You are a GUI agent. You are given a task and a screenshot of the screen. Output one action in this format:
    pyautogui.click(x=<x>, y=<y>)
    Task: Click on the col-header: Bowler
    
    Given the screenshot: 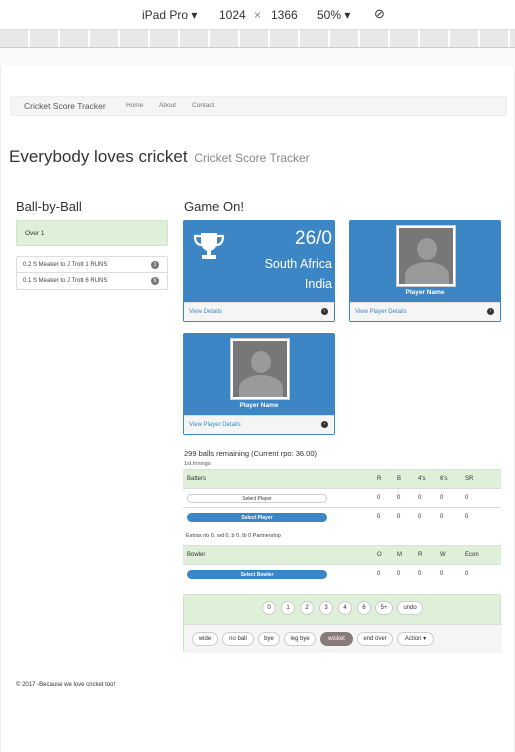 What is the action you would take?
    pyautogui.click(x=278, y=555)
    